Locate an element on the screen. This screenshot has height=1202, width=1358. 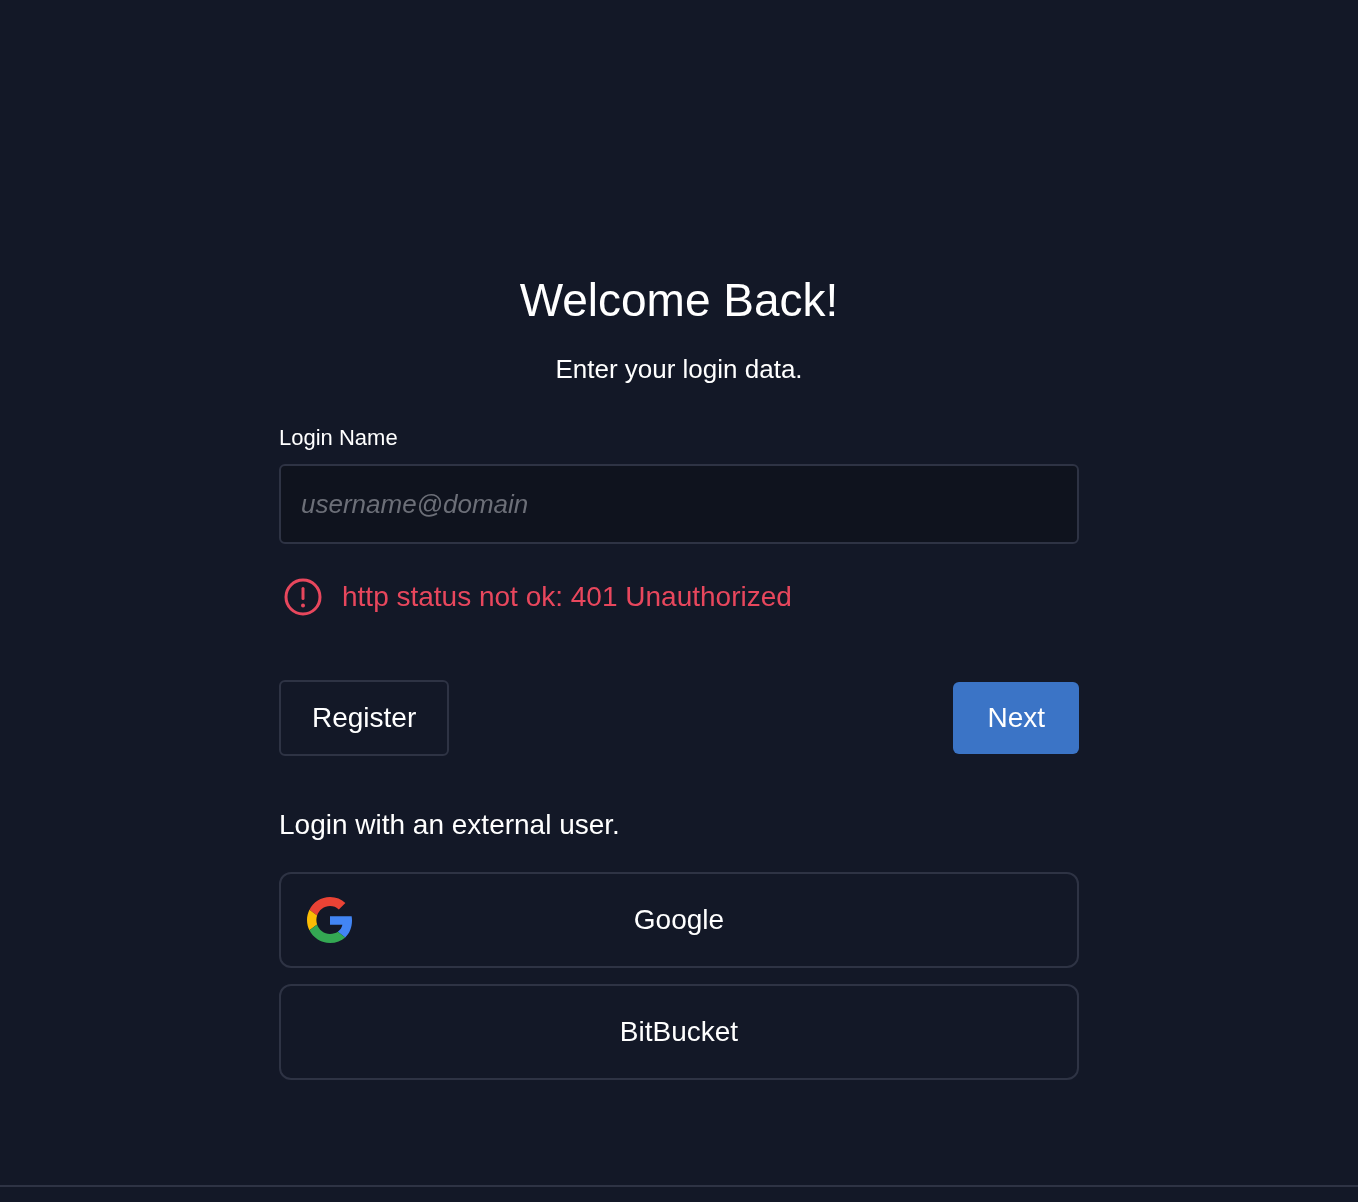
next-button: Next is located at coordinates (1016, 718).